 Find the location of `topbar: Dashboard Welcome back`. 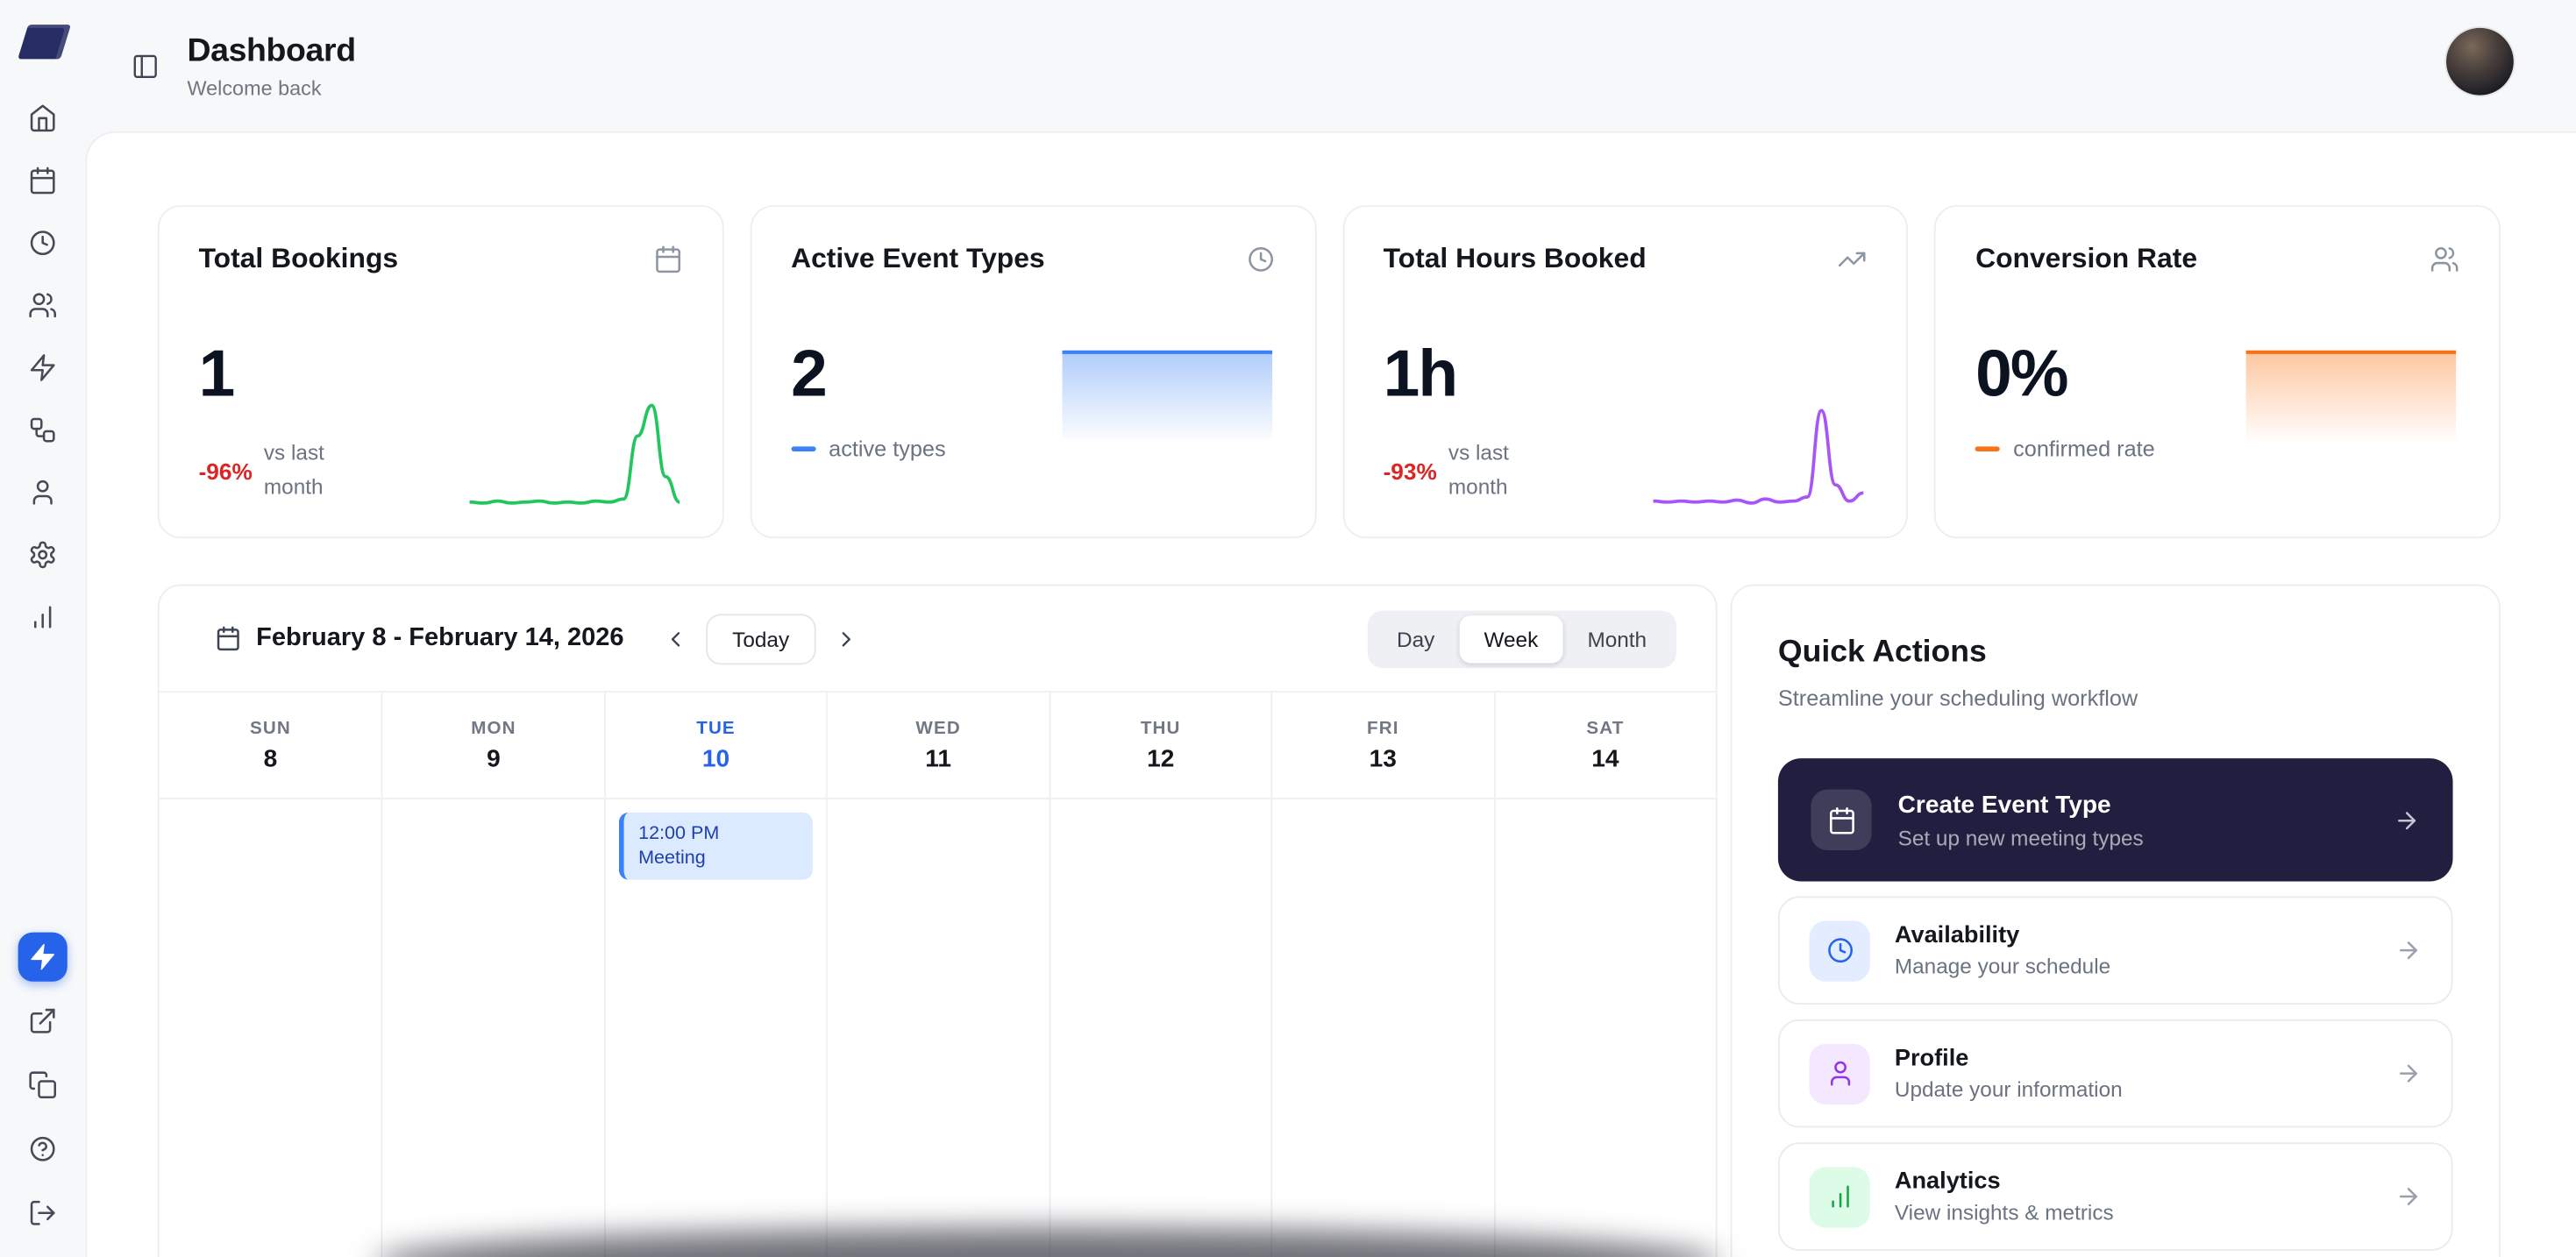

topbar: Dashboard Welcome back is located at coordinates (1330, 65).